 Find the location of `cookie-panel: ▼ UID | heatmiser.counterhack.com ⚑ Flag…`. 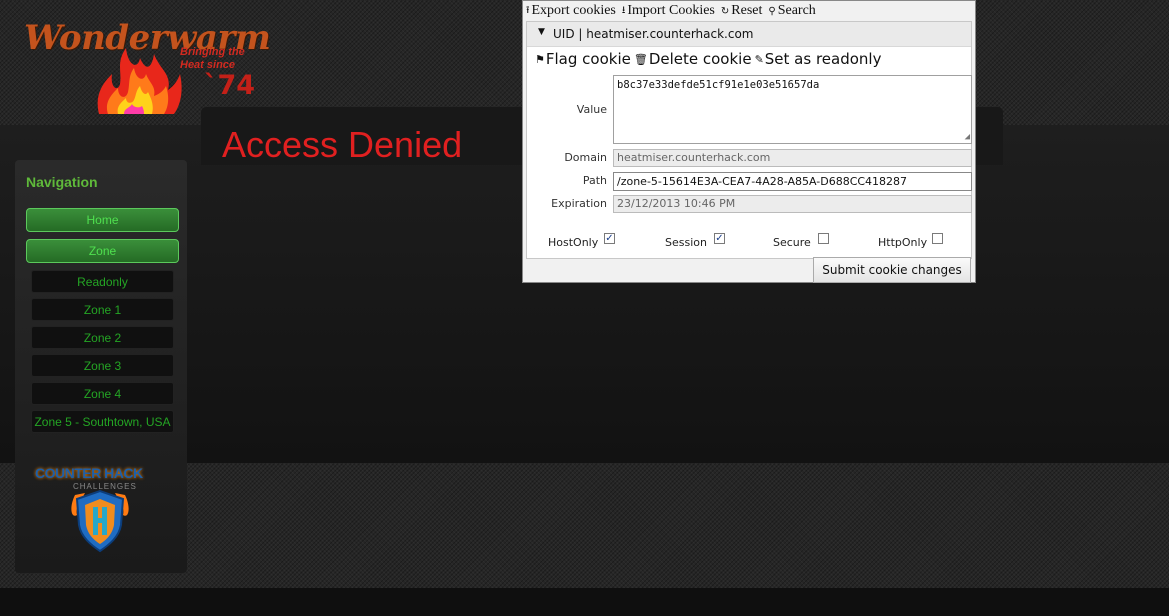

cookie-panel: ▼ UID | heatmiser.counterhack.com ⚑ Flag… is located at coordinates (749, 140).